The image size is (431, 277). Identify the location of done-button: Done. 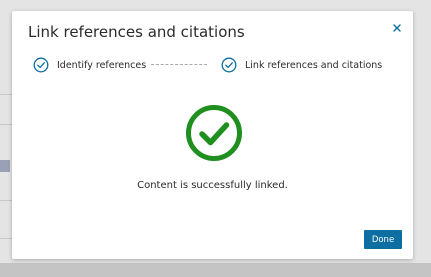
(383, 239).